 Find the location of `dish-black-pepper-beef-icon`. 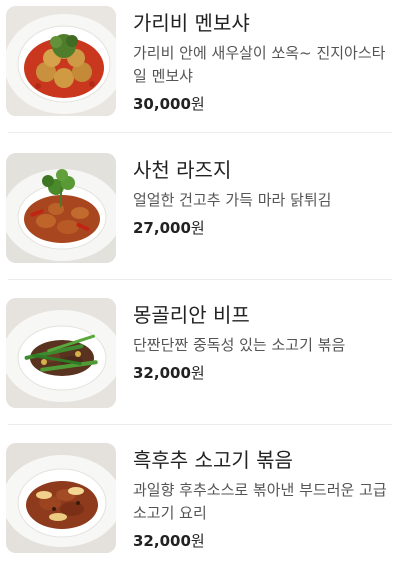

dish-black-pepper-beef-icon is located at coordinates (61, 498).